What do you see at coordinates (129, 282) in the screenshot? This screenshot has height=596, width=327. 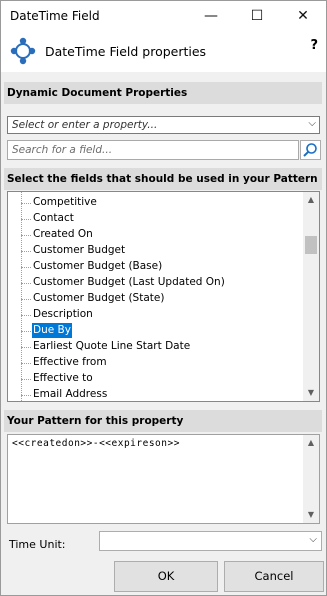 I see `list-item: Customer Budget (Last Updated On)` at bounding box center [129, 282].